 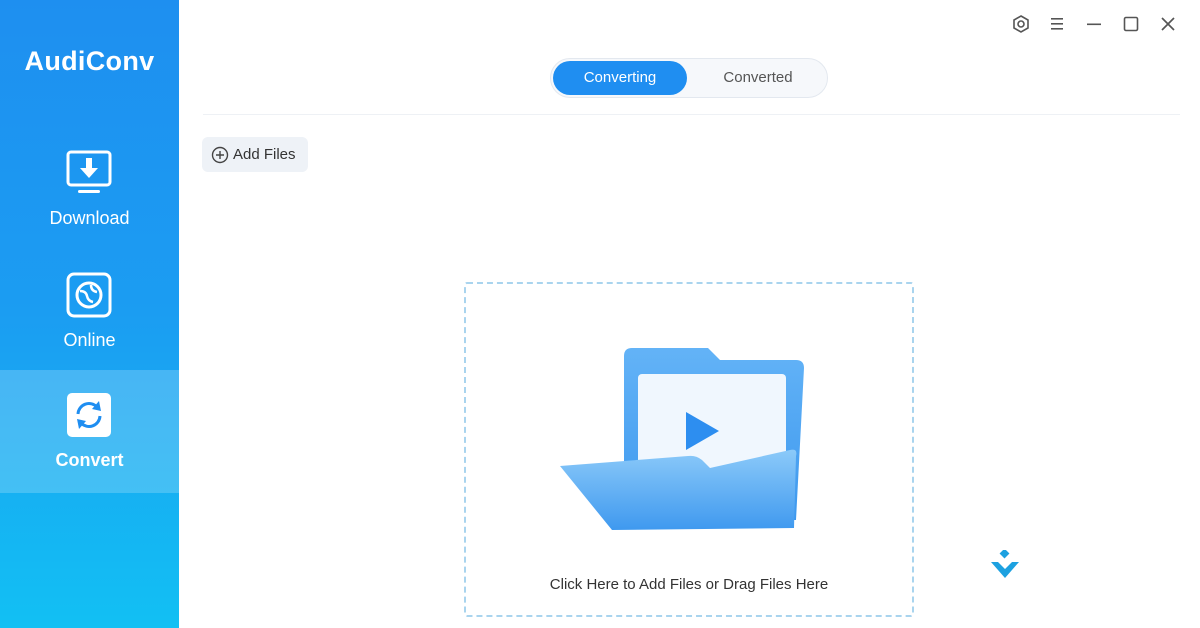 I want to click on sidebar-item-label: Convert, so click(x=89, y=460).